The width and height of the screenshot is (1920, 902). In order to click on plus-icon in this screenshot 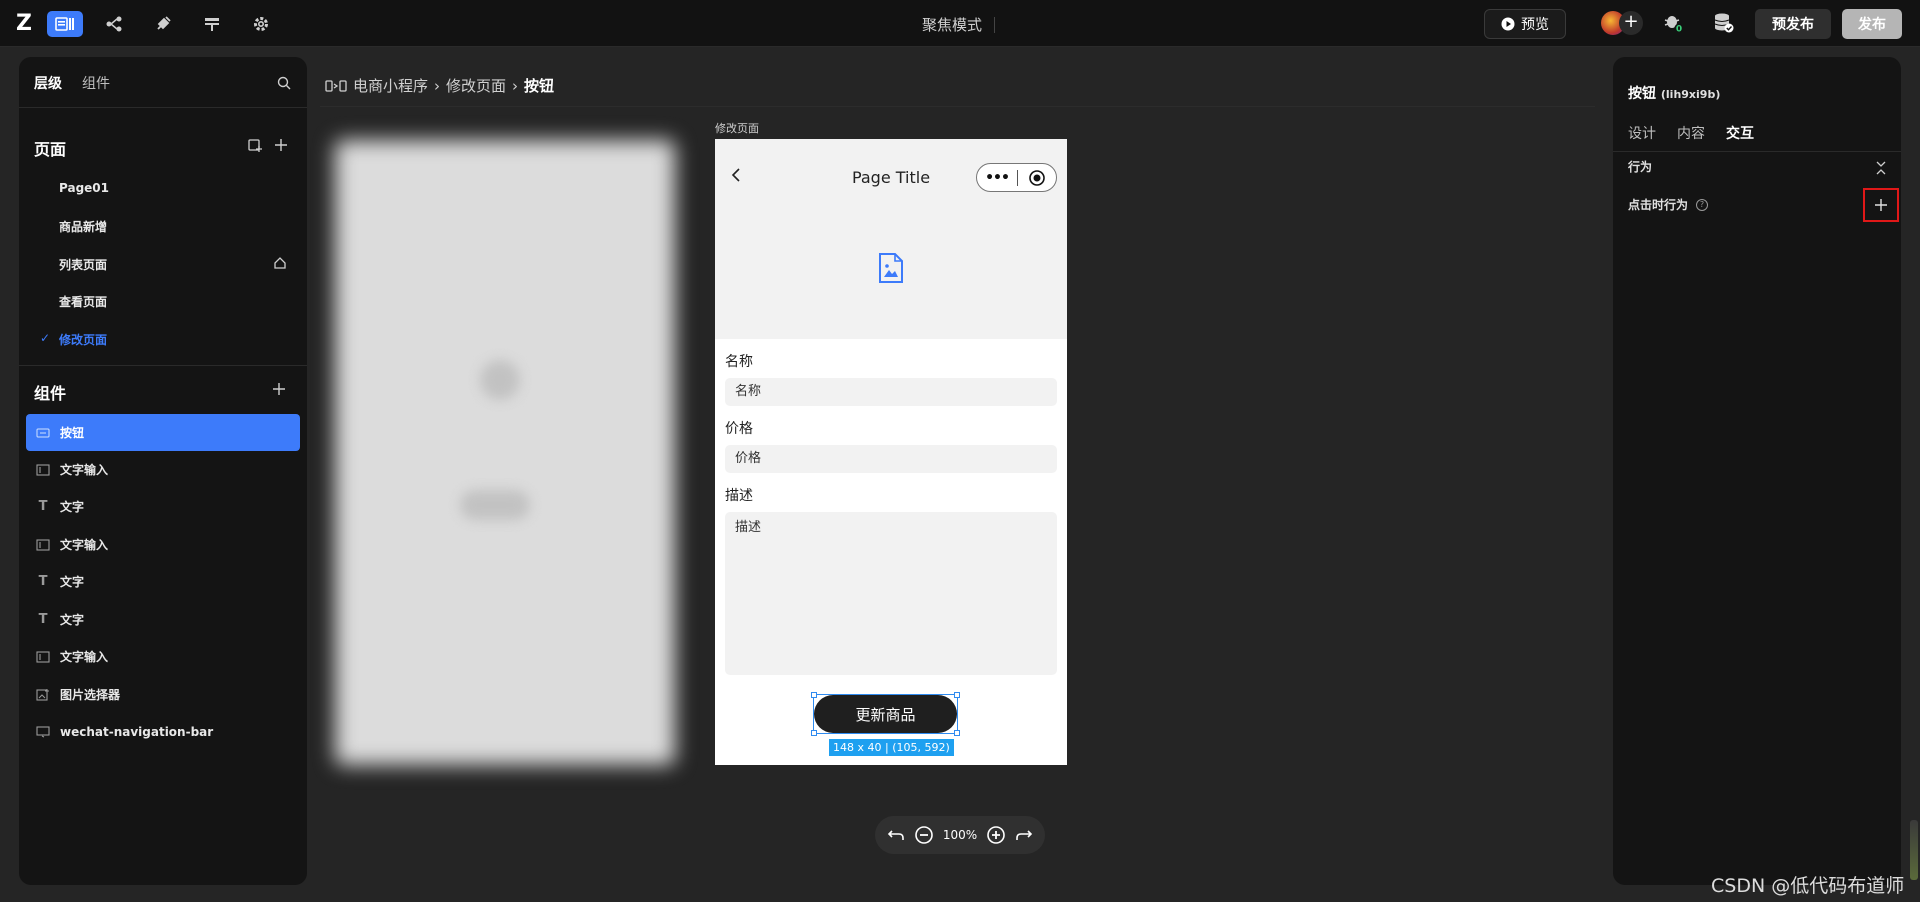, I will do `click(1881, 205)`.